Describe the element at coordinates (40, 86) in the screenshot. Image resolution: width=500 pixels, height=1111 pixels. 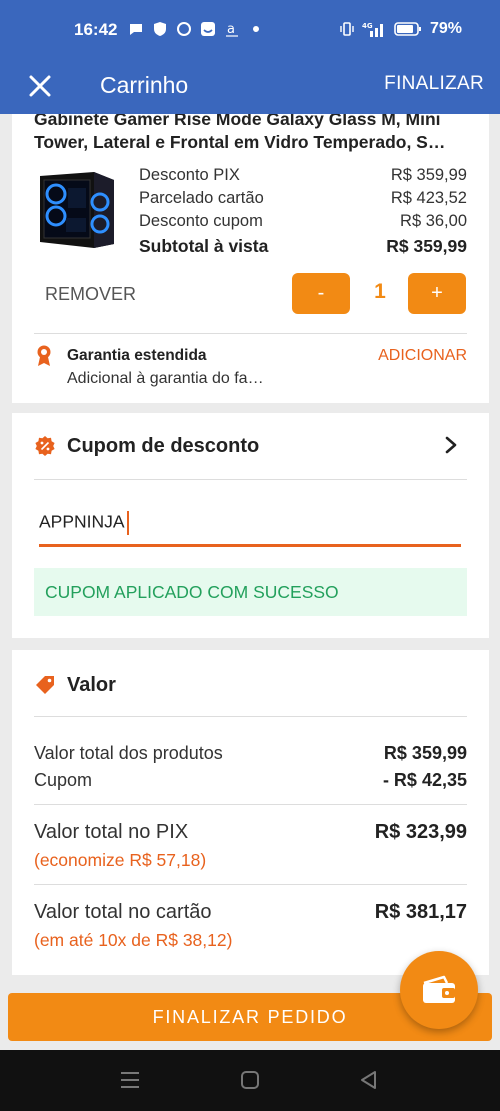
I see `close-icon` at that location.